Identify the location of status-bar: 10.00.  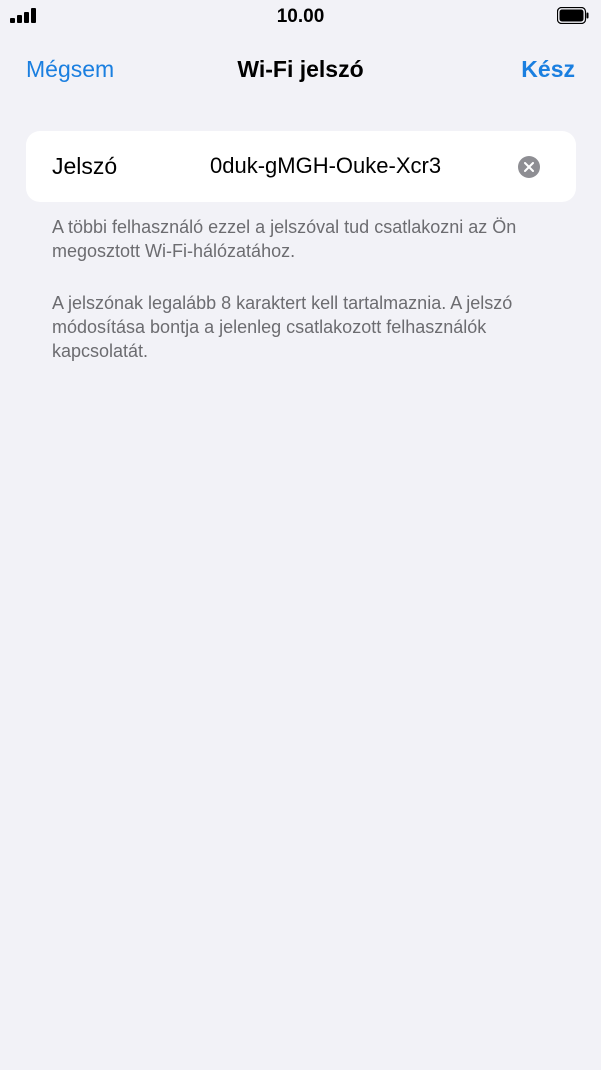
(300, 18).